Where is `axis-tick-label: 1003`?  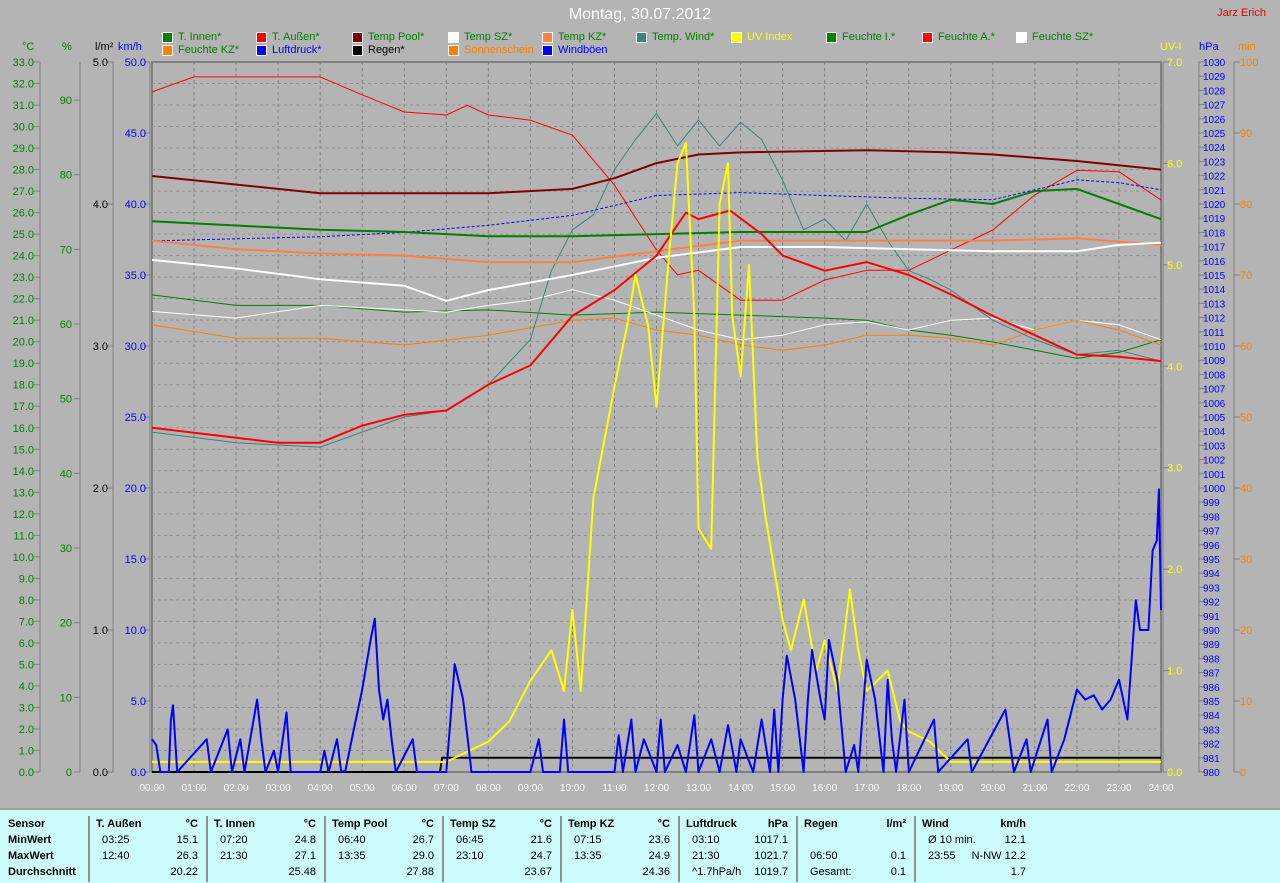 axis-tick-label: 1003 is located at coordinates (1214, 446).